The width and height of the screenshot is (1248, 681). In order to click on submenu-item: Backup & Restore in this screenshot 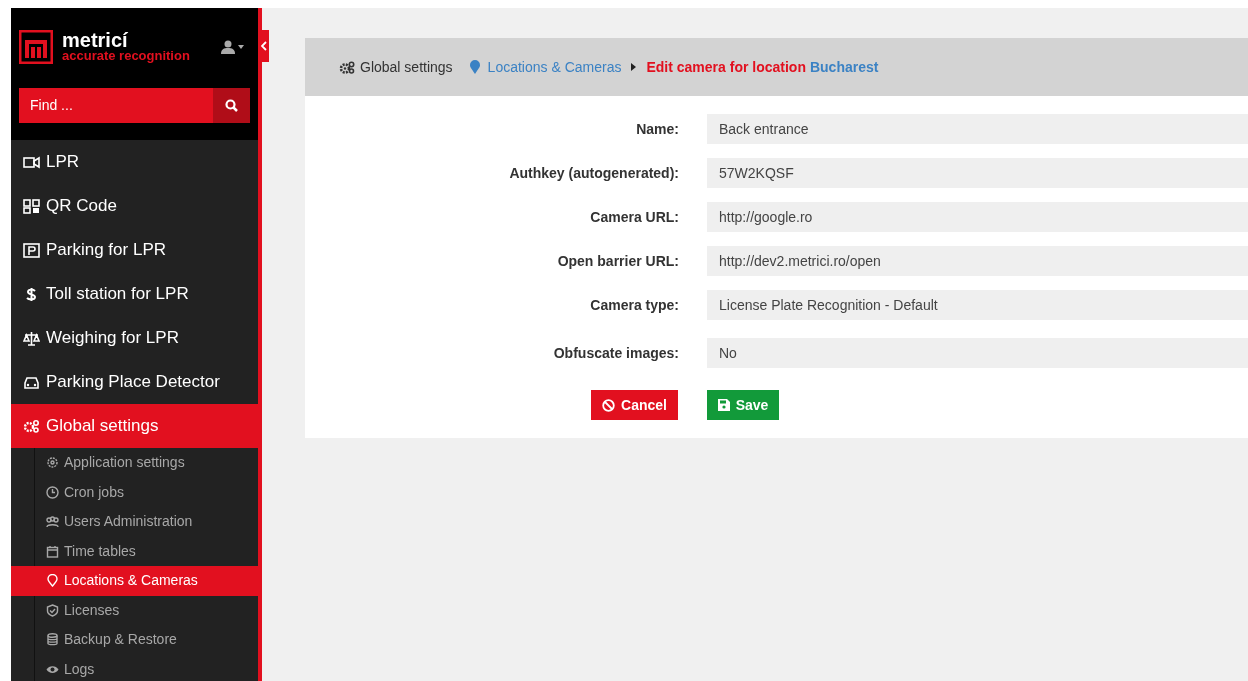, I will do `click(134, 640)`.